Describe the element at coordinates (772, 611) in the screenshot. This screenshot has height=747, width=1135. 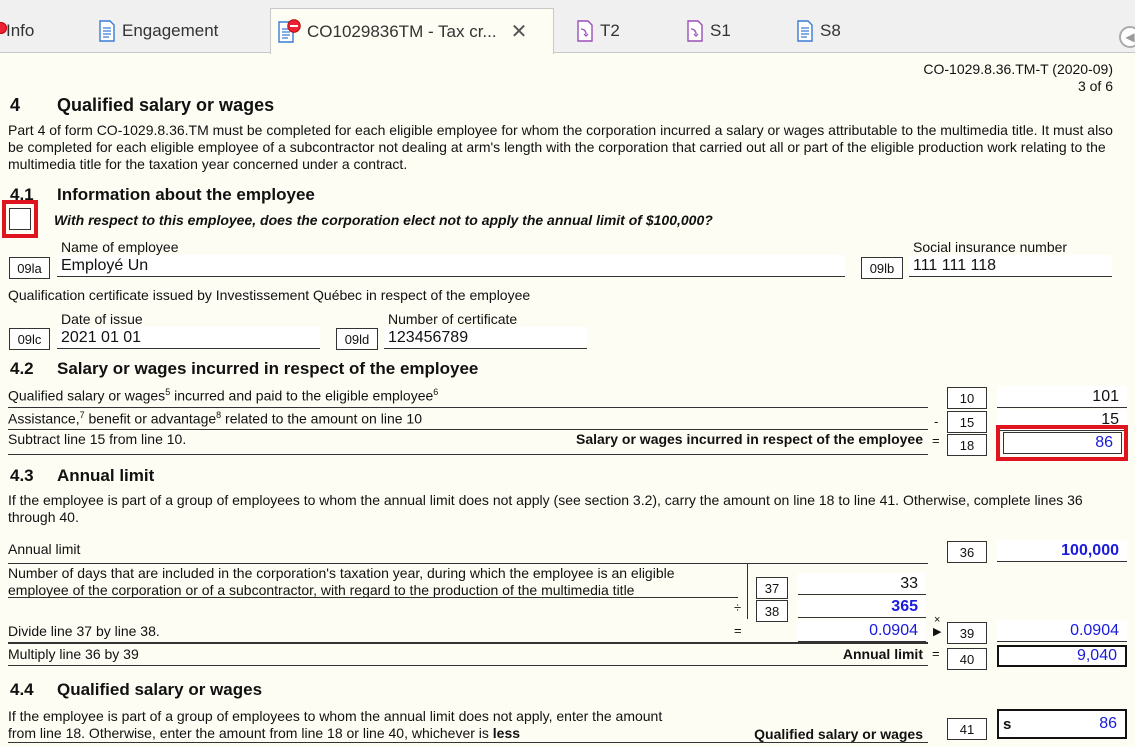
I see `line-code: 38` at that location.